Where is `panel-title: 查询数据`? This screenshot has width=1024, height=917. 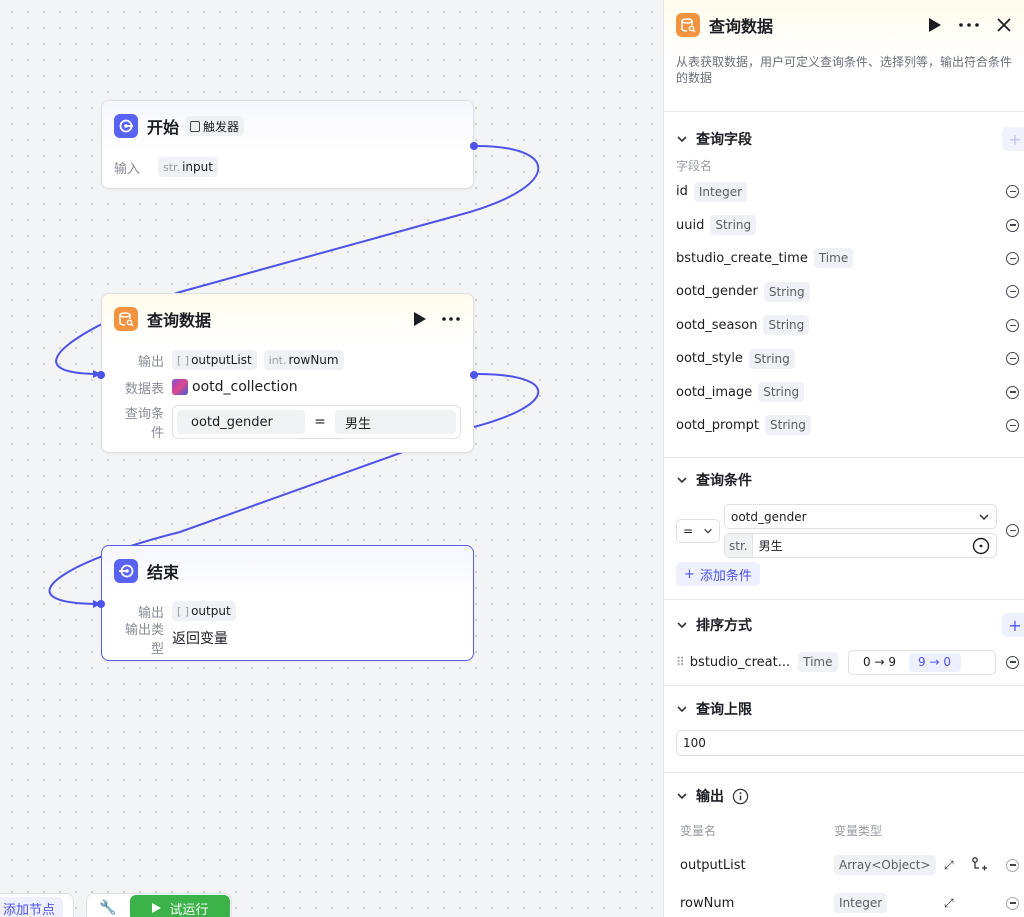
panel-title: 查询数据 is located at coordinates (741, 26).